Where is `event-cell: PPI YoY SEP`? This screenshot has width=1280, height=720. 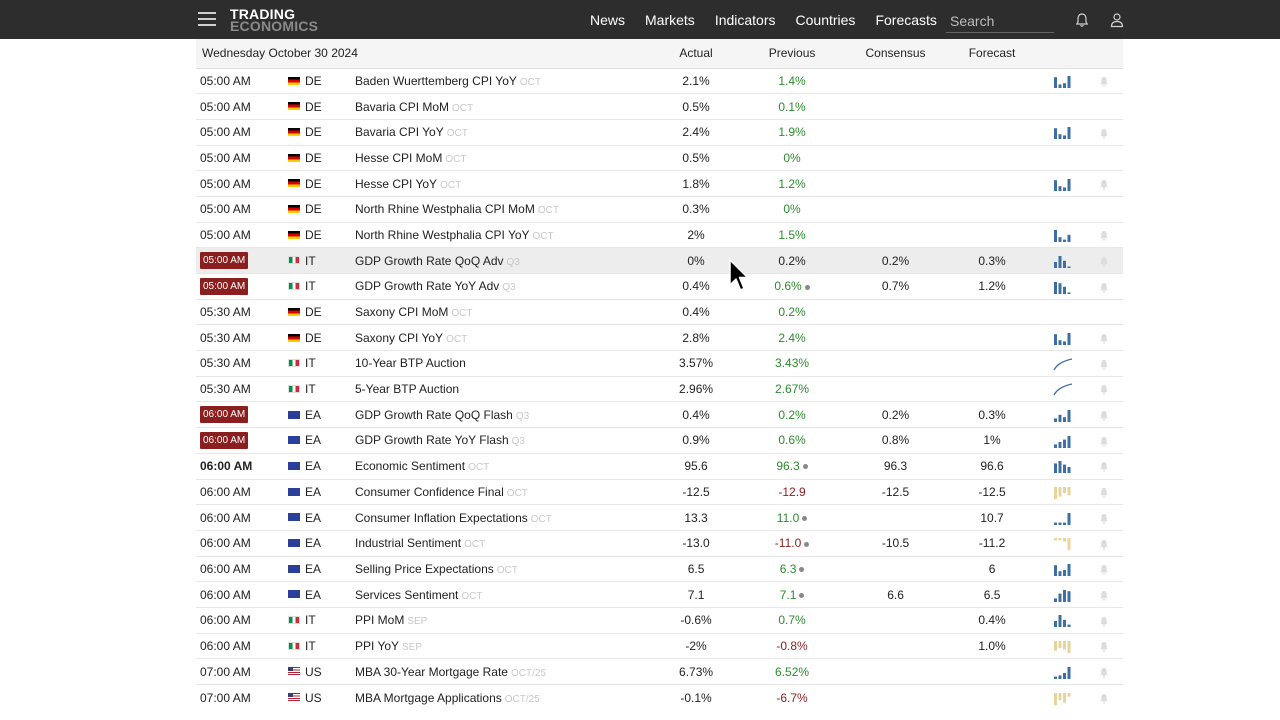
event-cell: PPI YoY SEP is located at coordinates (506, 646).